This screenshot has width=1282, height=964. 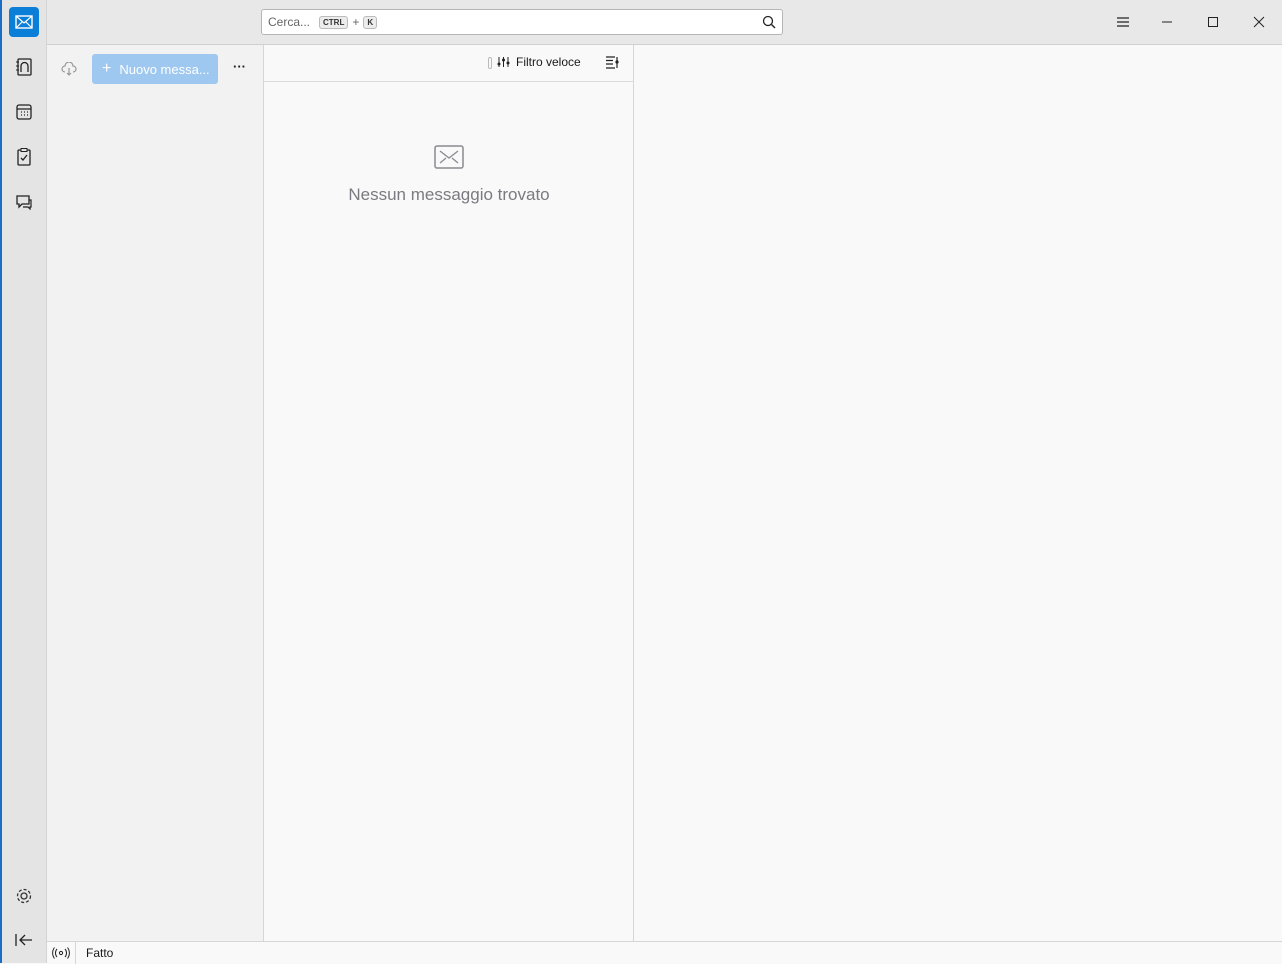 I want to click on calendar-icon, so click(x=24, y=112).